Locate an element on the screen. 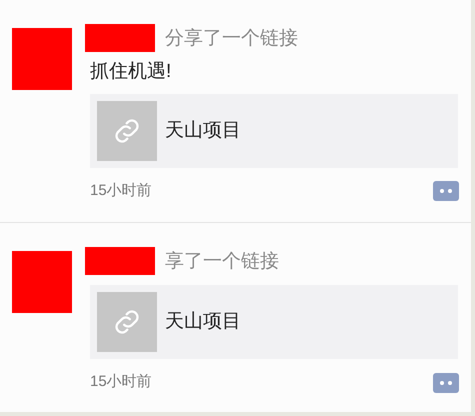 This screenshot has height=416, width=475. share-action-text: 分享了一个链接 is located at coordinates (231, 38).